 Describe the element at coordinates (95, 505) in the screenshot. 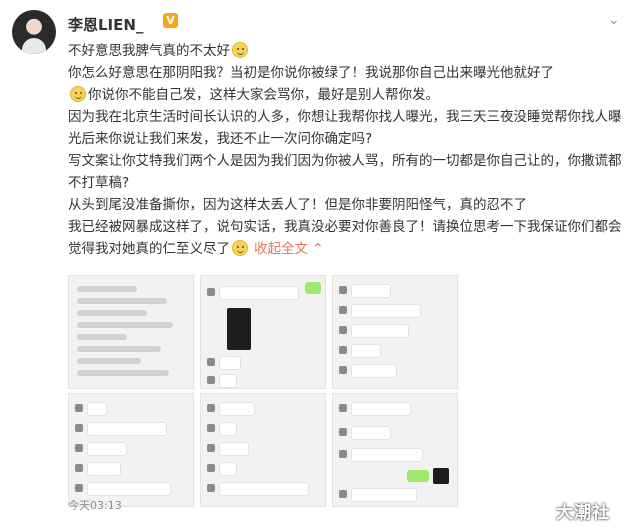

I see `post-timestamp: 今天03:13` at that location.